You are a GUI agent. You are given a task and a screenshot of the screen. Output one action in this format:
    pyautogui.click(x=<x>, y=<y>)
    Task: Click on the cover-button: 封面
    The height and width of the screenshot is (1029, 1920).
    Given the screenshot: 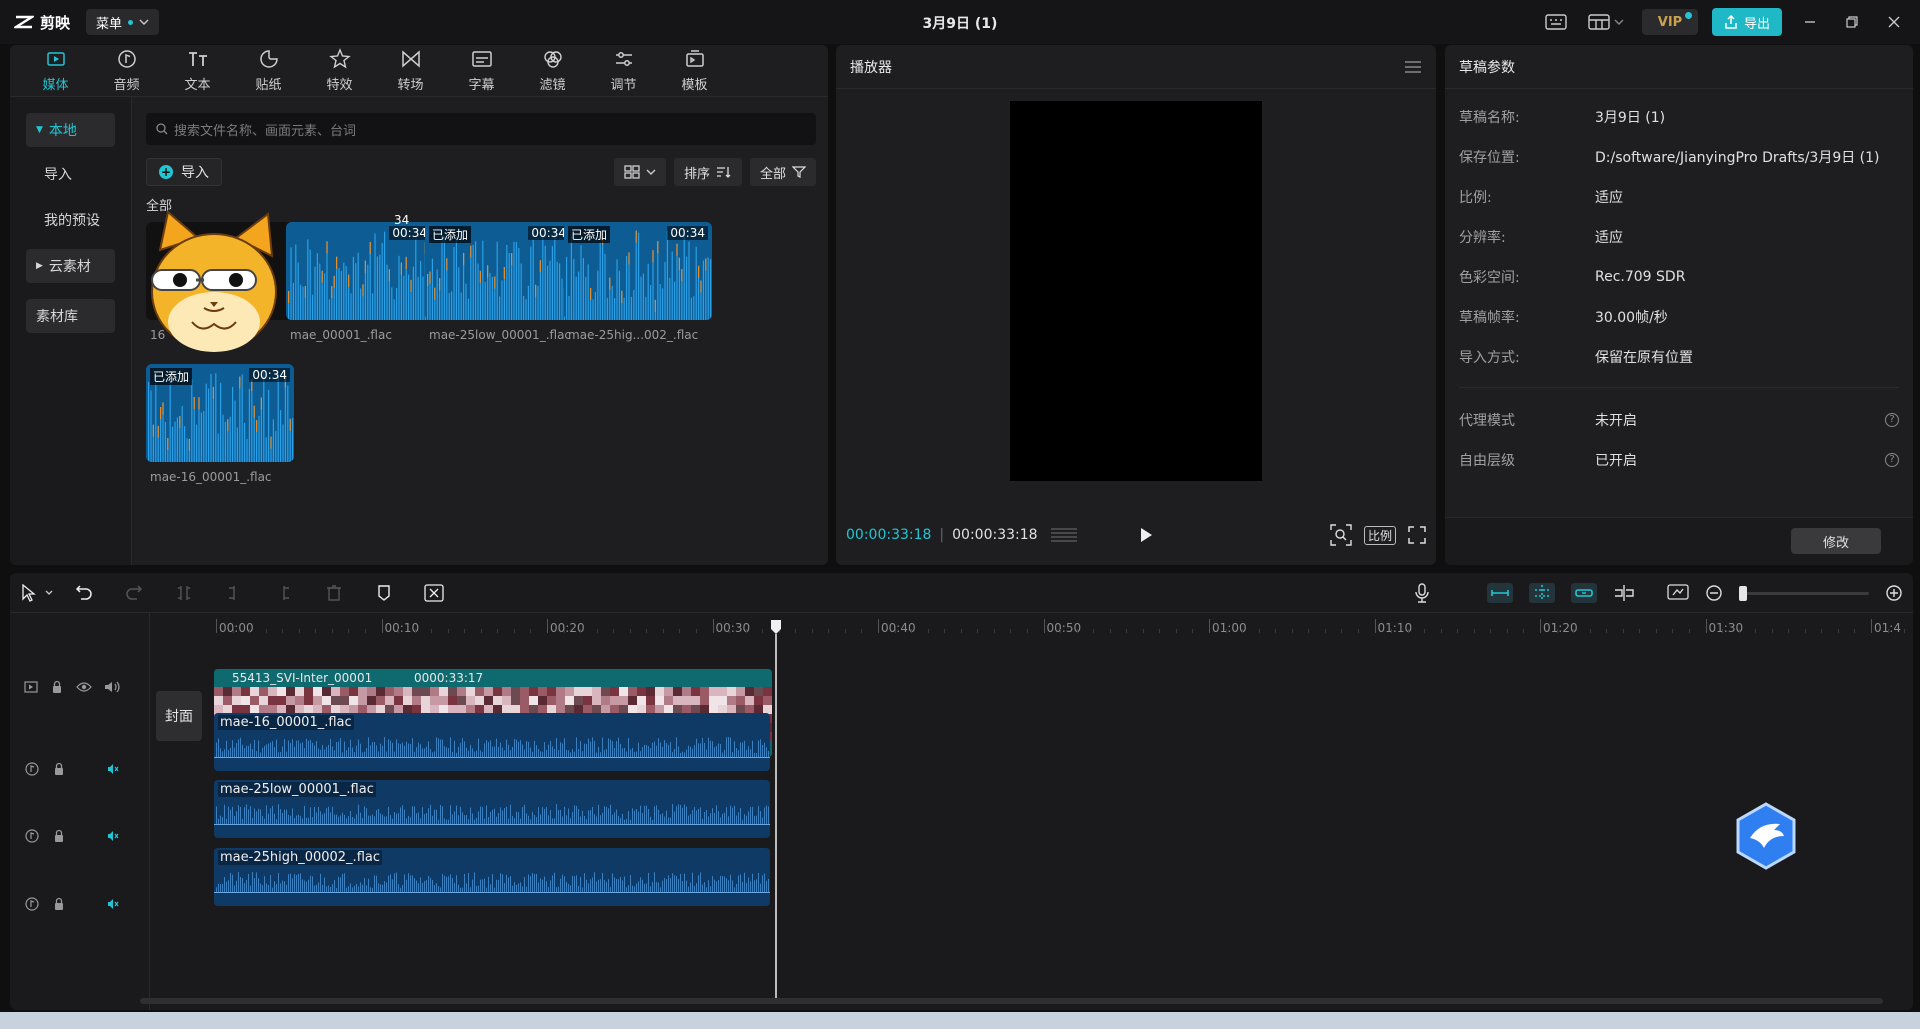 What is the action you would take?
    pyautogui.click(x=179, y=716)
    